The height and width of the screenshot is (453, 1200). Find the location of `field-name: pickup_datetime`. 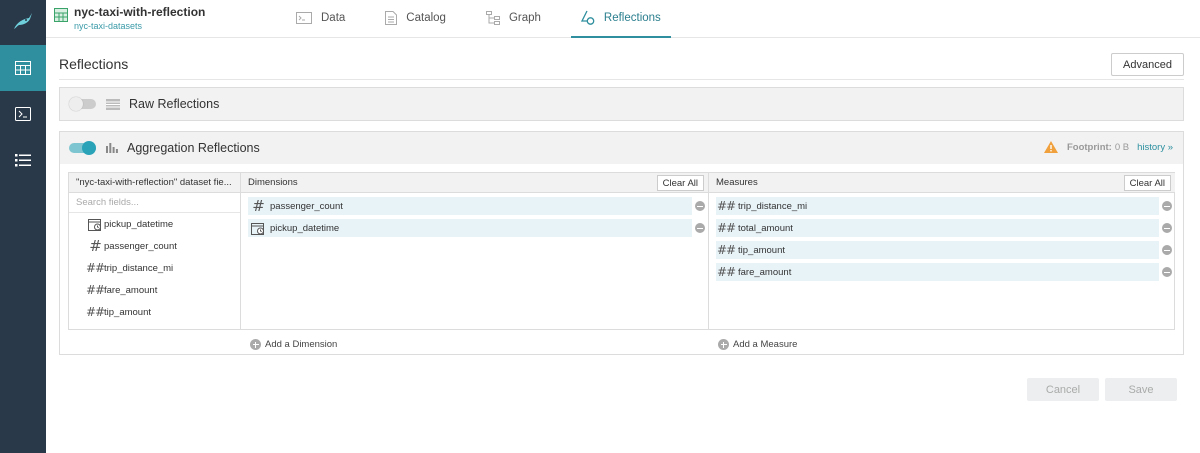

field-name: pickup_datetime is located at coordinates (139, 224).